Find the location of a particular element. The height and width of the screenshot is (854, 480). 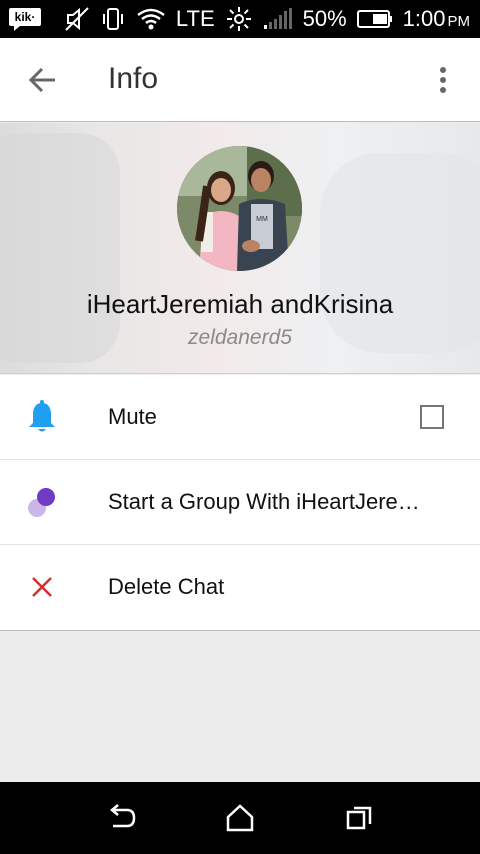

recent-apps-icon is located at coordinates (360, 818).